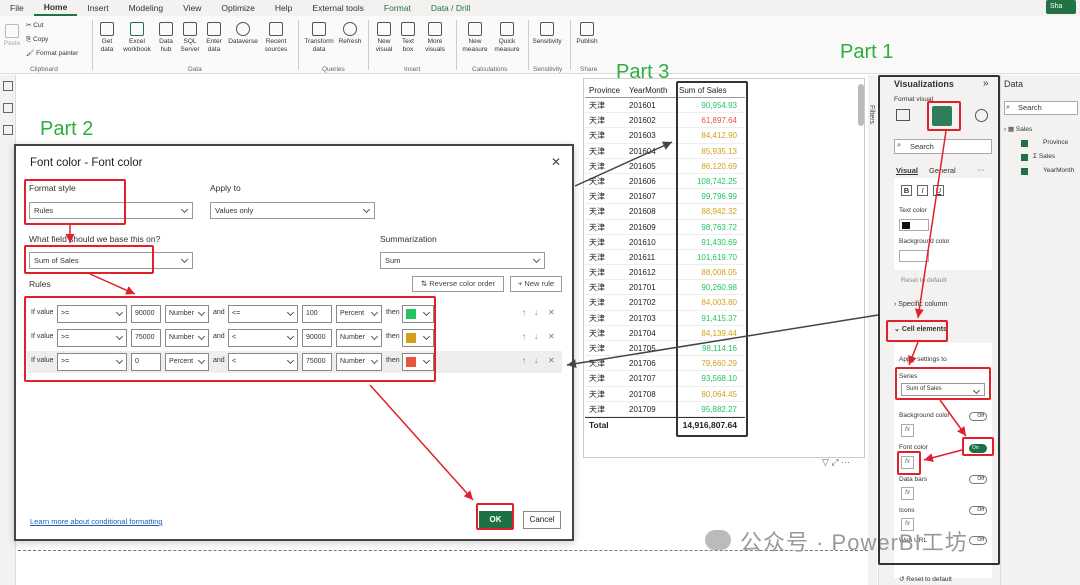 The width and height of the screenshot is (1080, 585). I want to click on table-row: 天津 201605 86,120.69, so click(665, 166).